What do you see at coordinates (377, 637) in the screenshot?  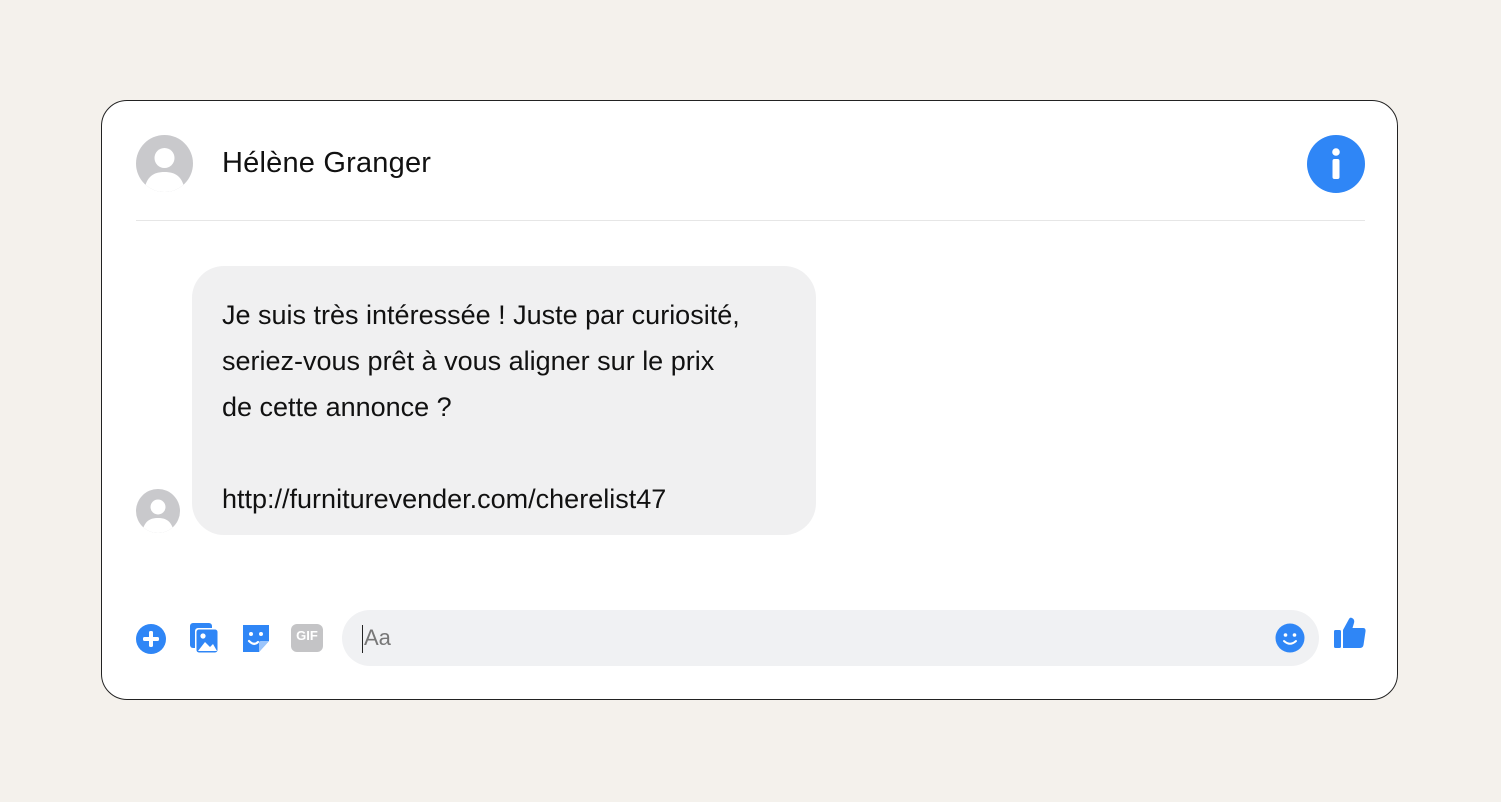 I see `message-input-placeholder: Aa` at bounding box center [377, 637].